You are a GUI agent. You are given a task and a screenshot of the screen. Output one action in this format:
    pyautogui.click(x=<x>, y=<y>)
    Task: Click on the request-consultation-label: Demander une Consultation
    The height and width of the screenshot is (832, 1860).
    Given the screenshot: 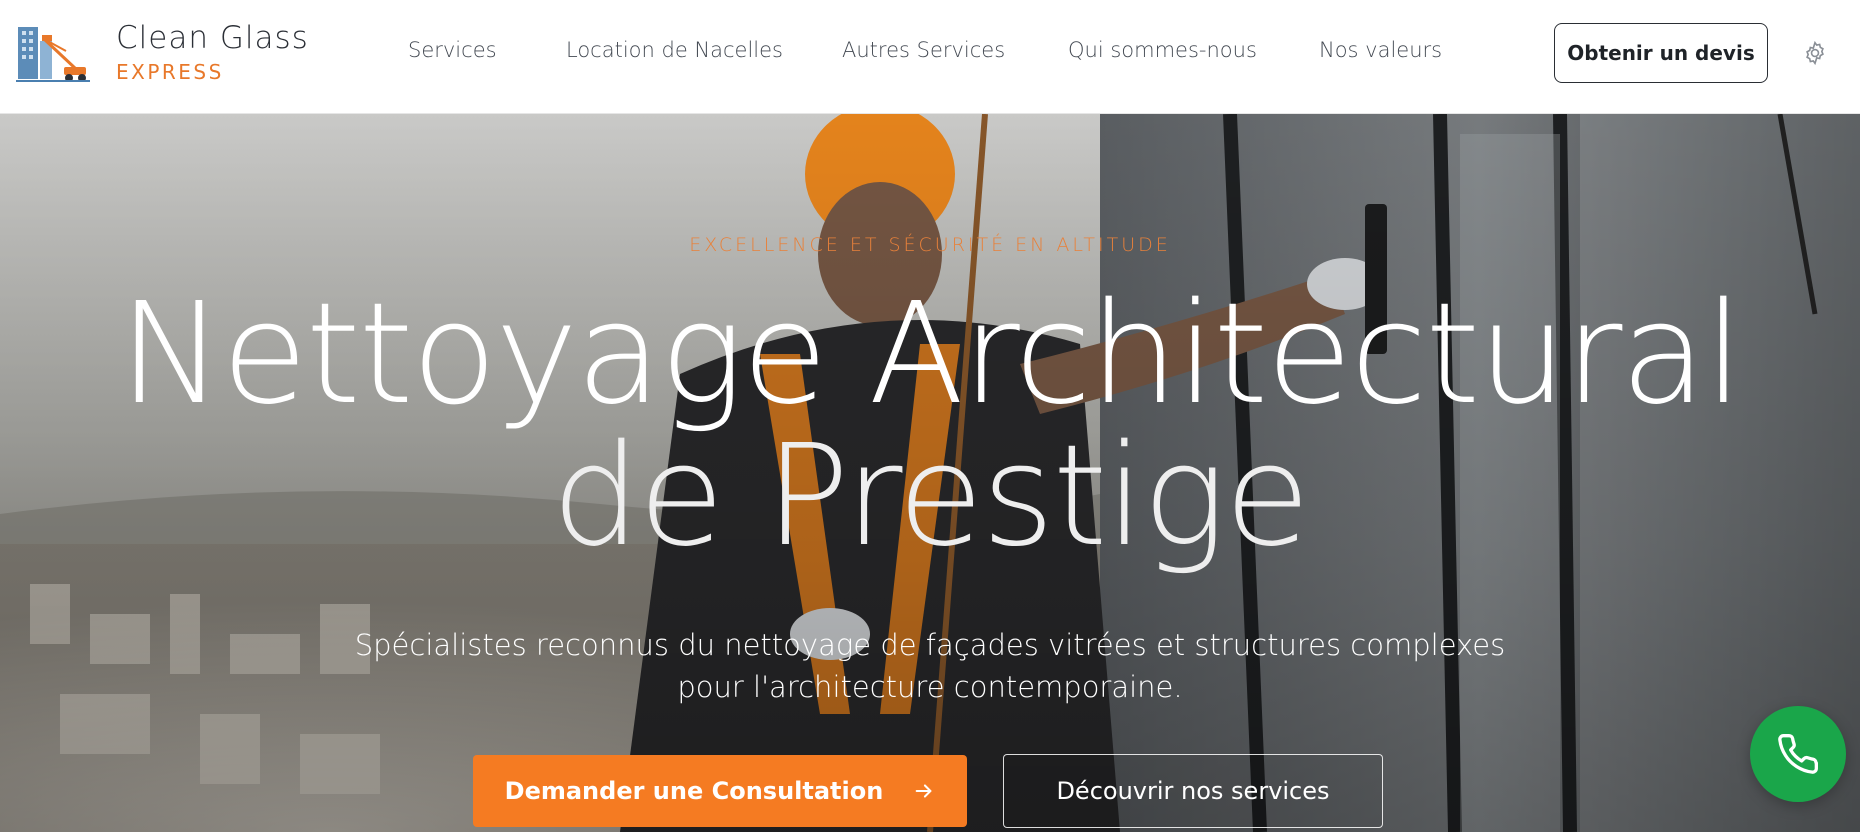 What is the action you would take?
    pyautogui.click(x=694, y=791)
    